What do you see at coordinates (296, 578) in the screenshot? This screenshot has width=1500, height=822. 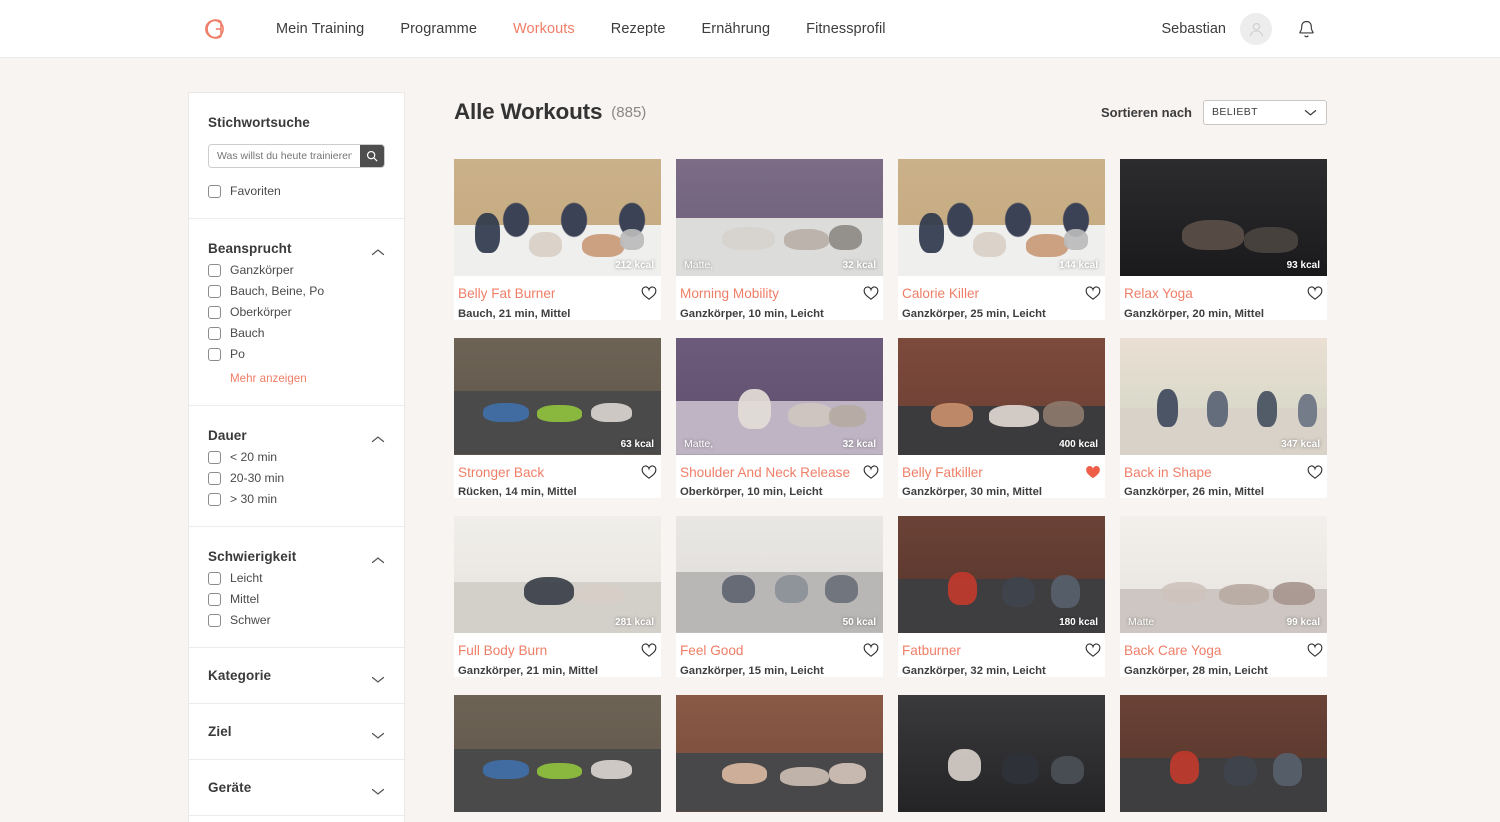 I see `filter-checkbox-leicht: Leicht` at bounding box center [296, 578].